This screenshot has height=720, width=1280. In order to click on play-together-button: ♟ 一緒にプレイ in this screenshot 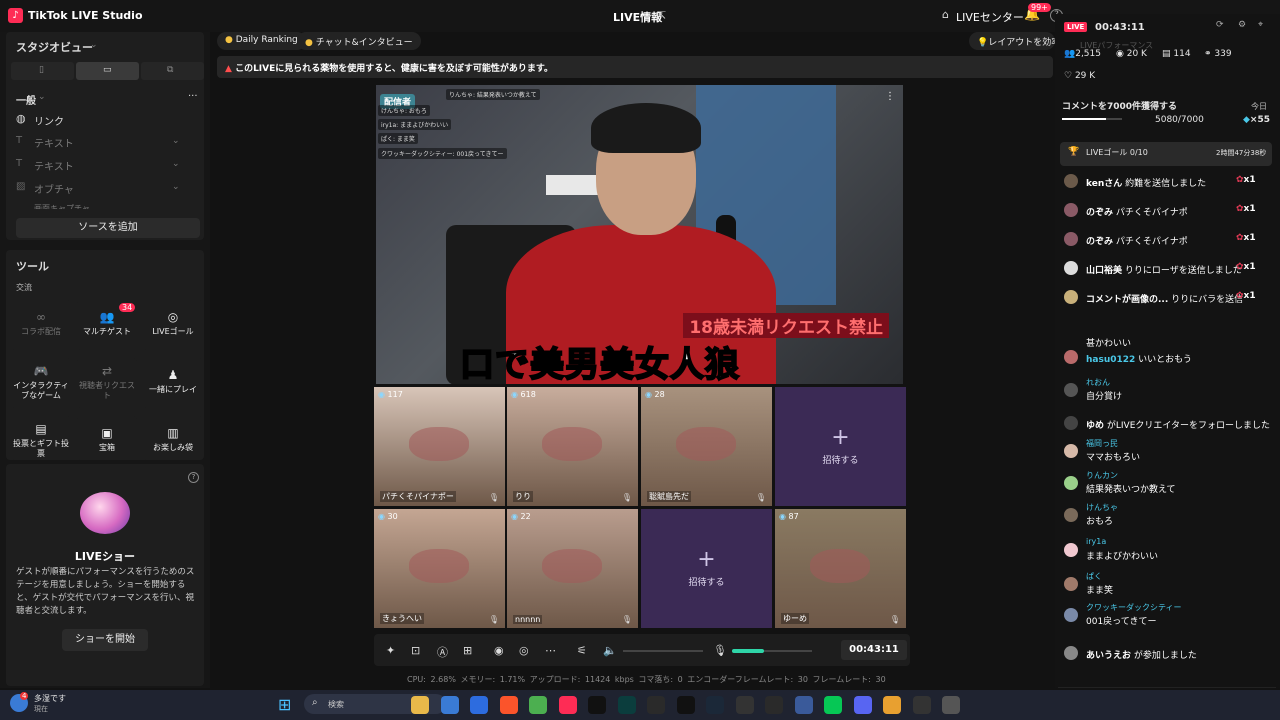, I will do `click(173, 383)`.